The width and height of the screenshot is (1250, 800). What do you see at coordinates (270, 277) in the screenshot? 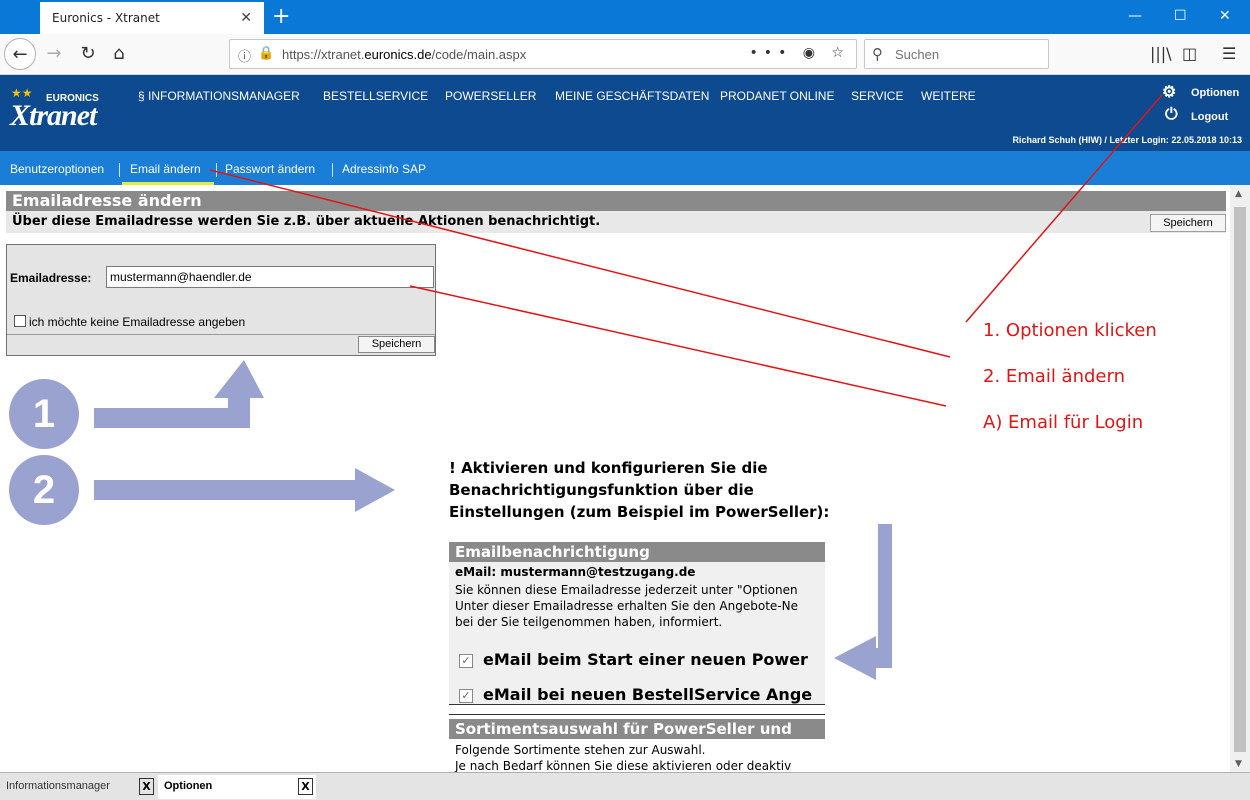
I see `email-input: mustermann@haendler.de` at bounding box center [270, 277].